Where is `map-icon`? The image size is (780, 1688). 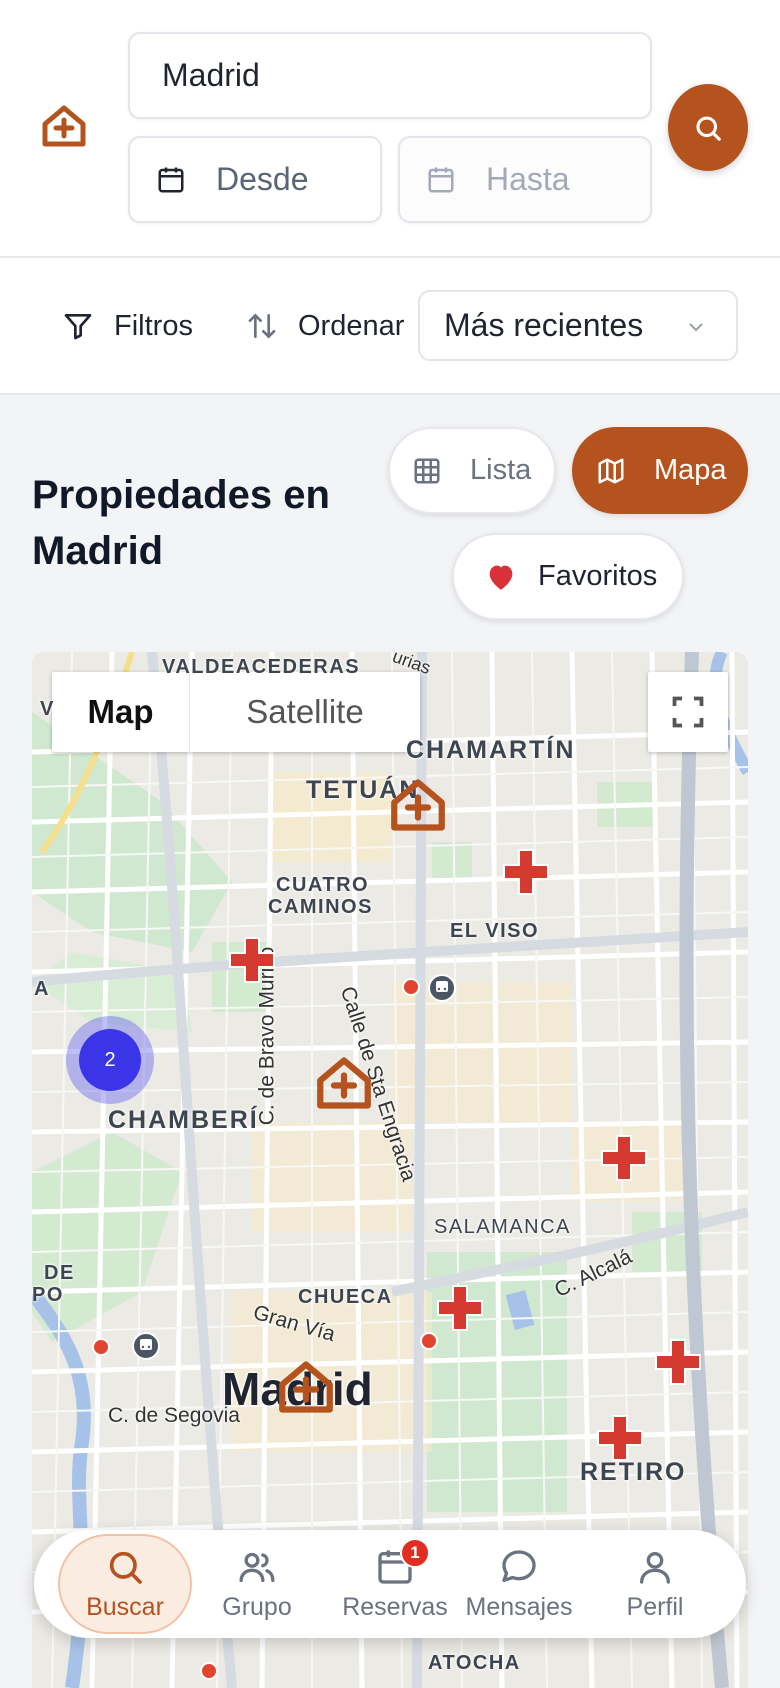 map-icon is located at coordinates (611, 470).